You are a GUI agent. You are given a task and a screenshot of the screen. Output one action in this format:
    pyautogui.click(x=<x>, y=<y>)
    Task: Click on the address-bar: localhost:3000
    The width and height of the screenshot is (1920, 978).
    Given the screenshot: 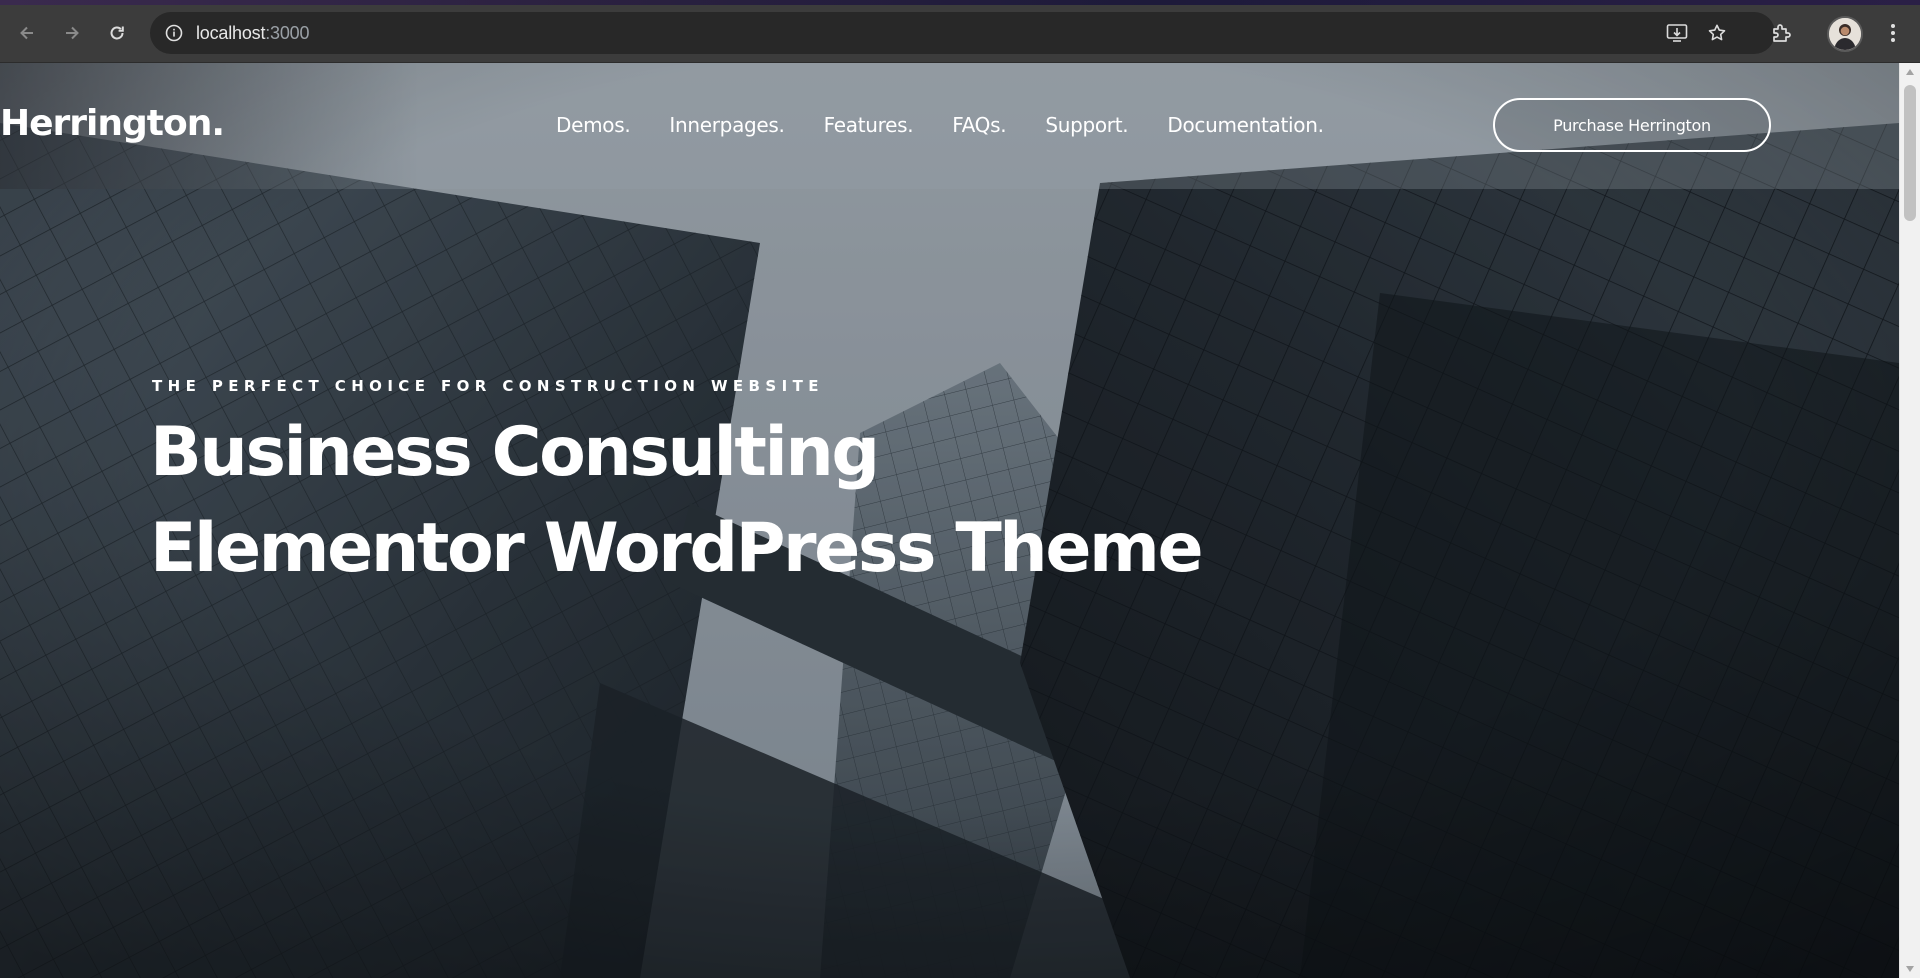 What is the action you would take?
    pyautogui.click(x=962, y=33)
    